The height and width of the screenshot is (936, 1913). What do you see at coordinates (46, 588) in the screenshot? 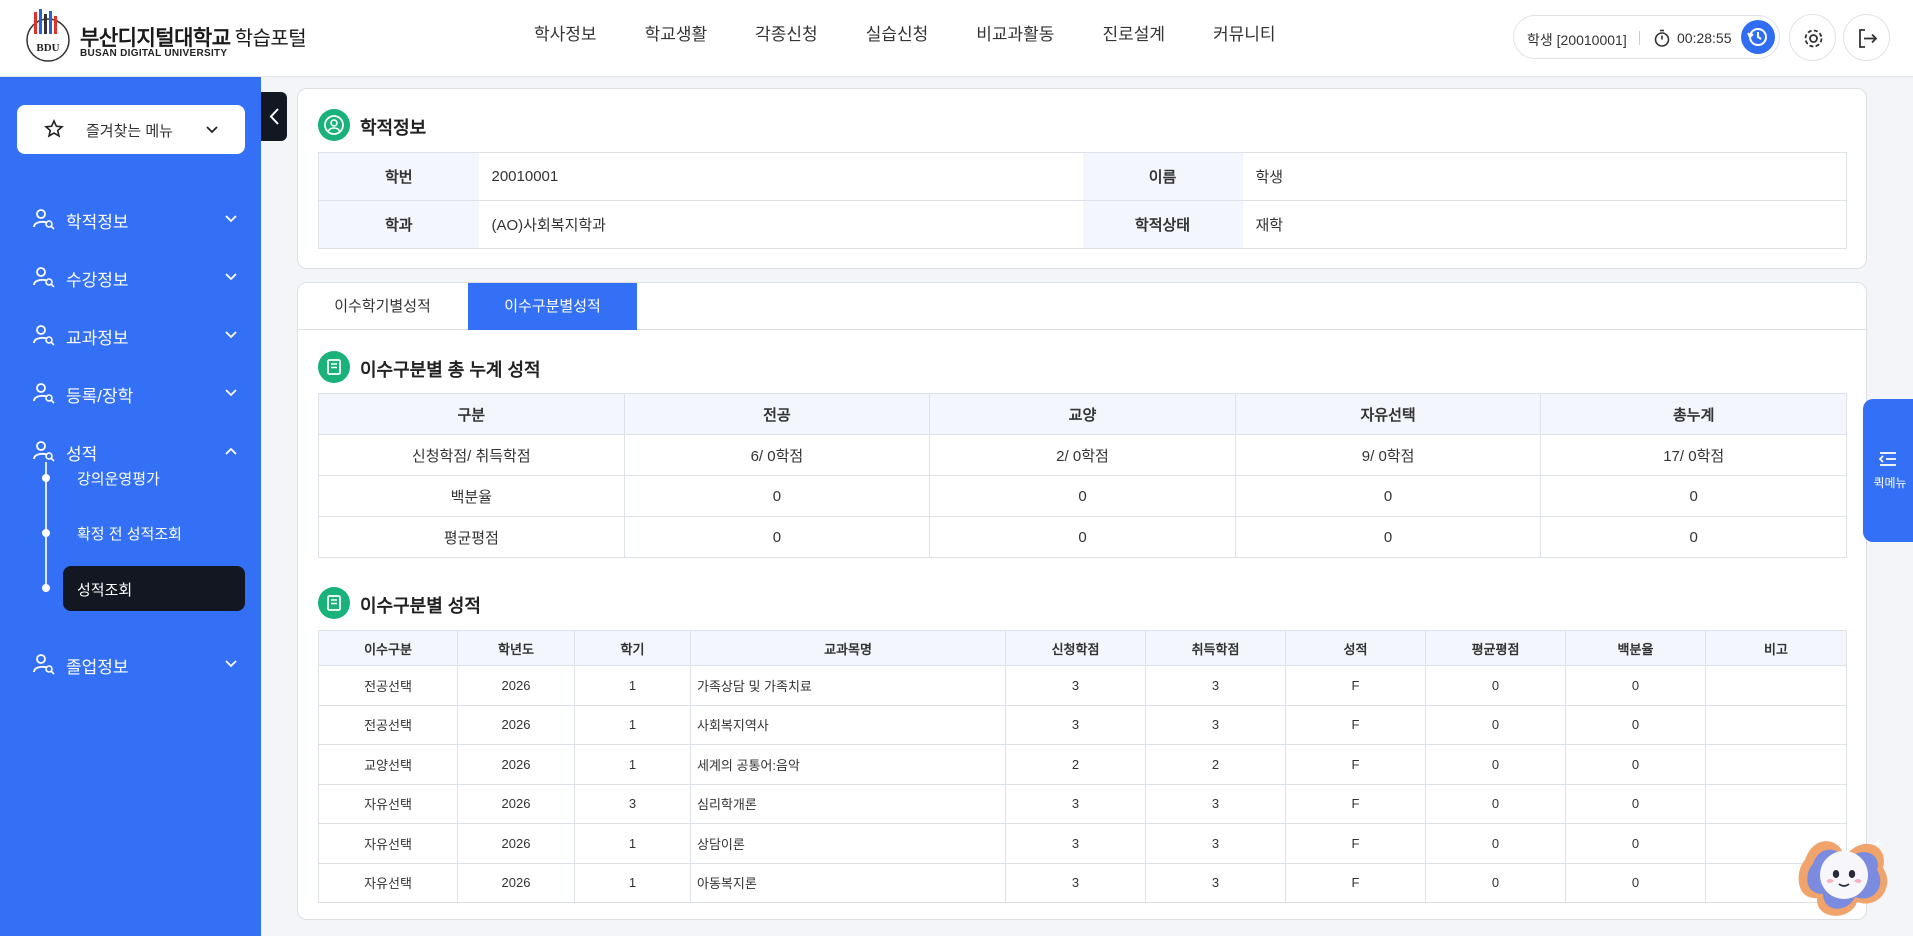
I see `submenu-dot` at bounding box center [46, 588].